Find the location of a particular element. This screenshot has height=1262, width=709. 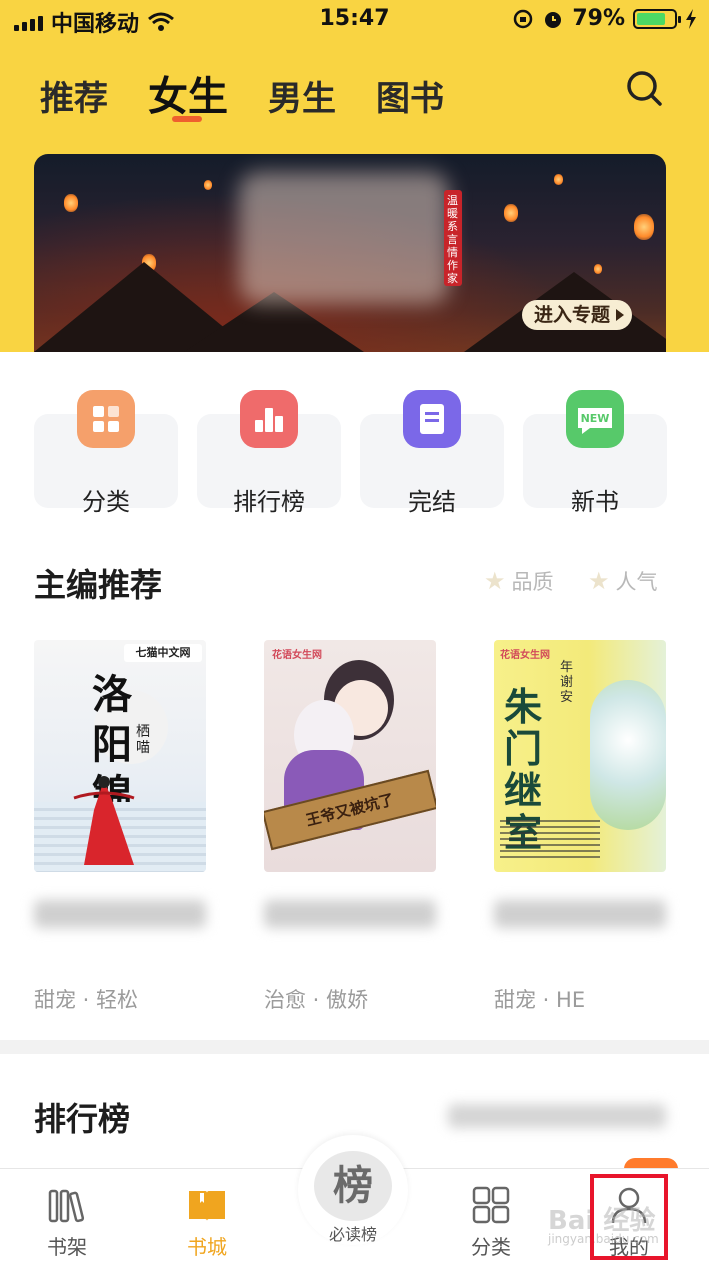

book-card: 花语女生网 朱门继室 年谢安 甜宠 · HE is located at coordinates (580, 827).